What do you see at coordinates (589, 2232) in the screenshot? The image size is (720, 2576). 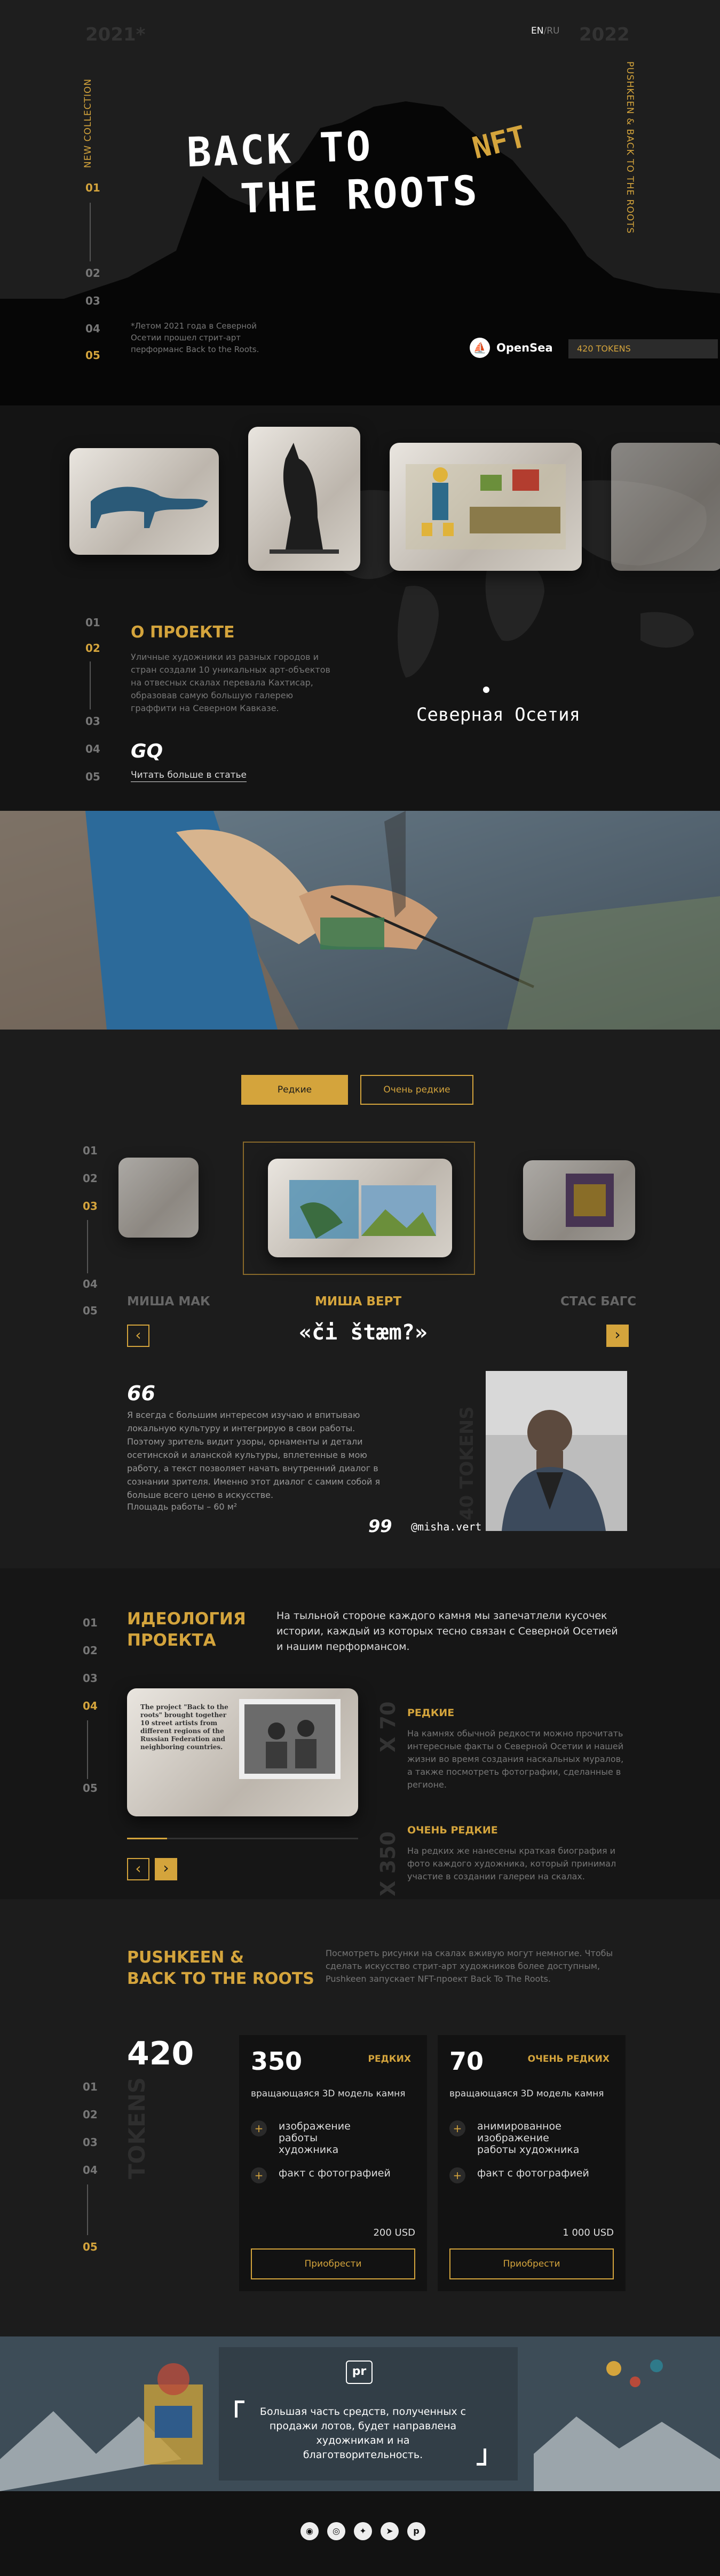 I see `card-vrare-price: 1 000 USD` at bounding box center [589, 2232].